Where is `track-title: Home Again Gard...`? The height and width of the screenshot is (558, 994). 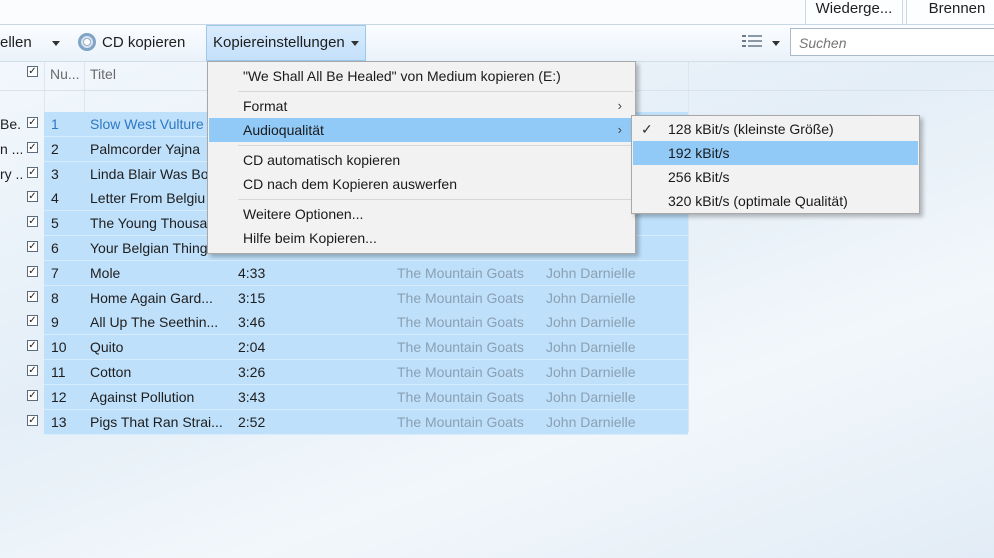 track-title: Home Again Gard... is located at coordinates (160, 298).